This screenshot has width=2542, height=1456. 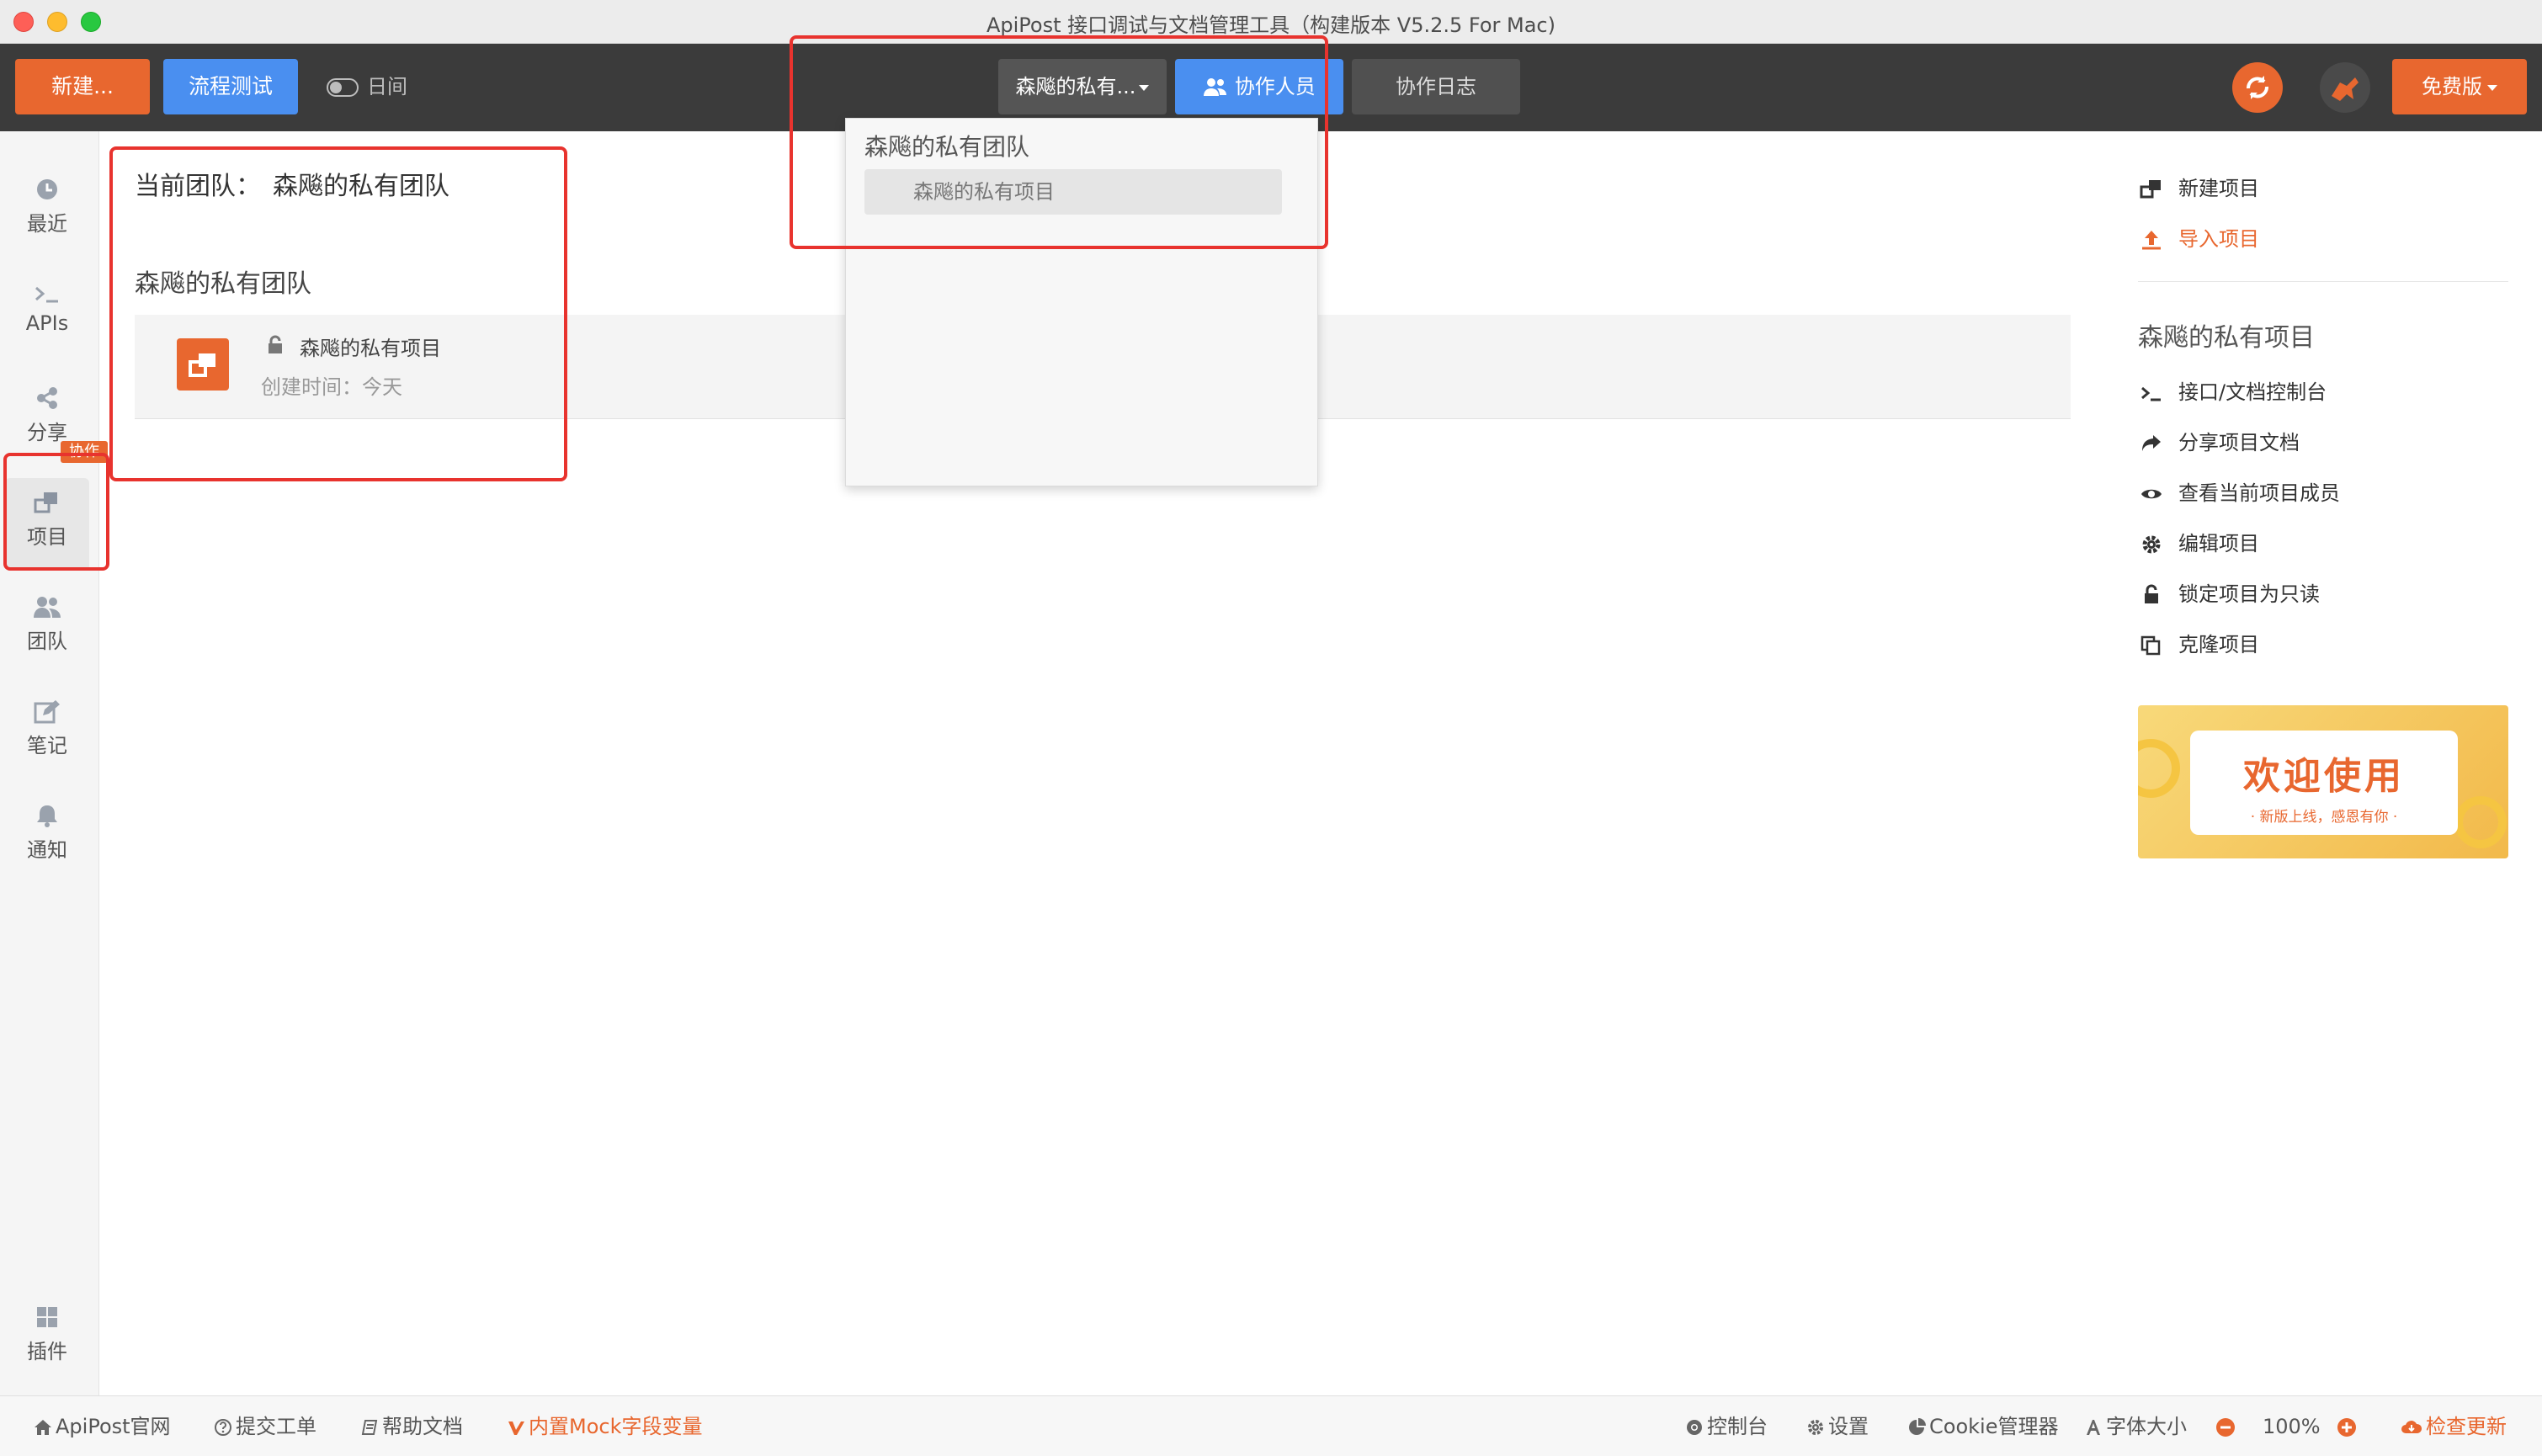 I want to click on submit-ticket-link: 提交工单, so click(x=265, y=1426).